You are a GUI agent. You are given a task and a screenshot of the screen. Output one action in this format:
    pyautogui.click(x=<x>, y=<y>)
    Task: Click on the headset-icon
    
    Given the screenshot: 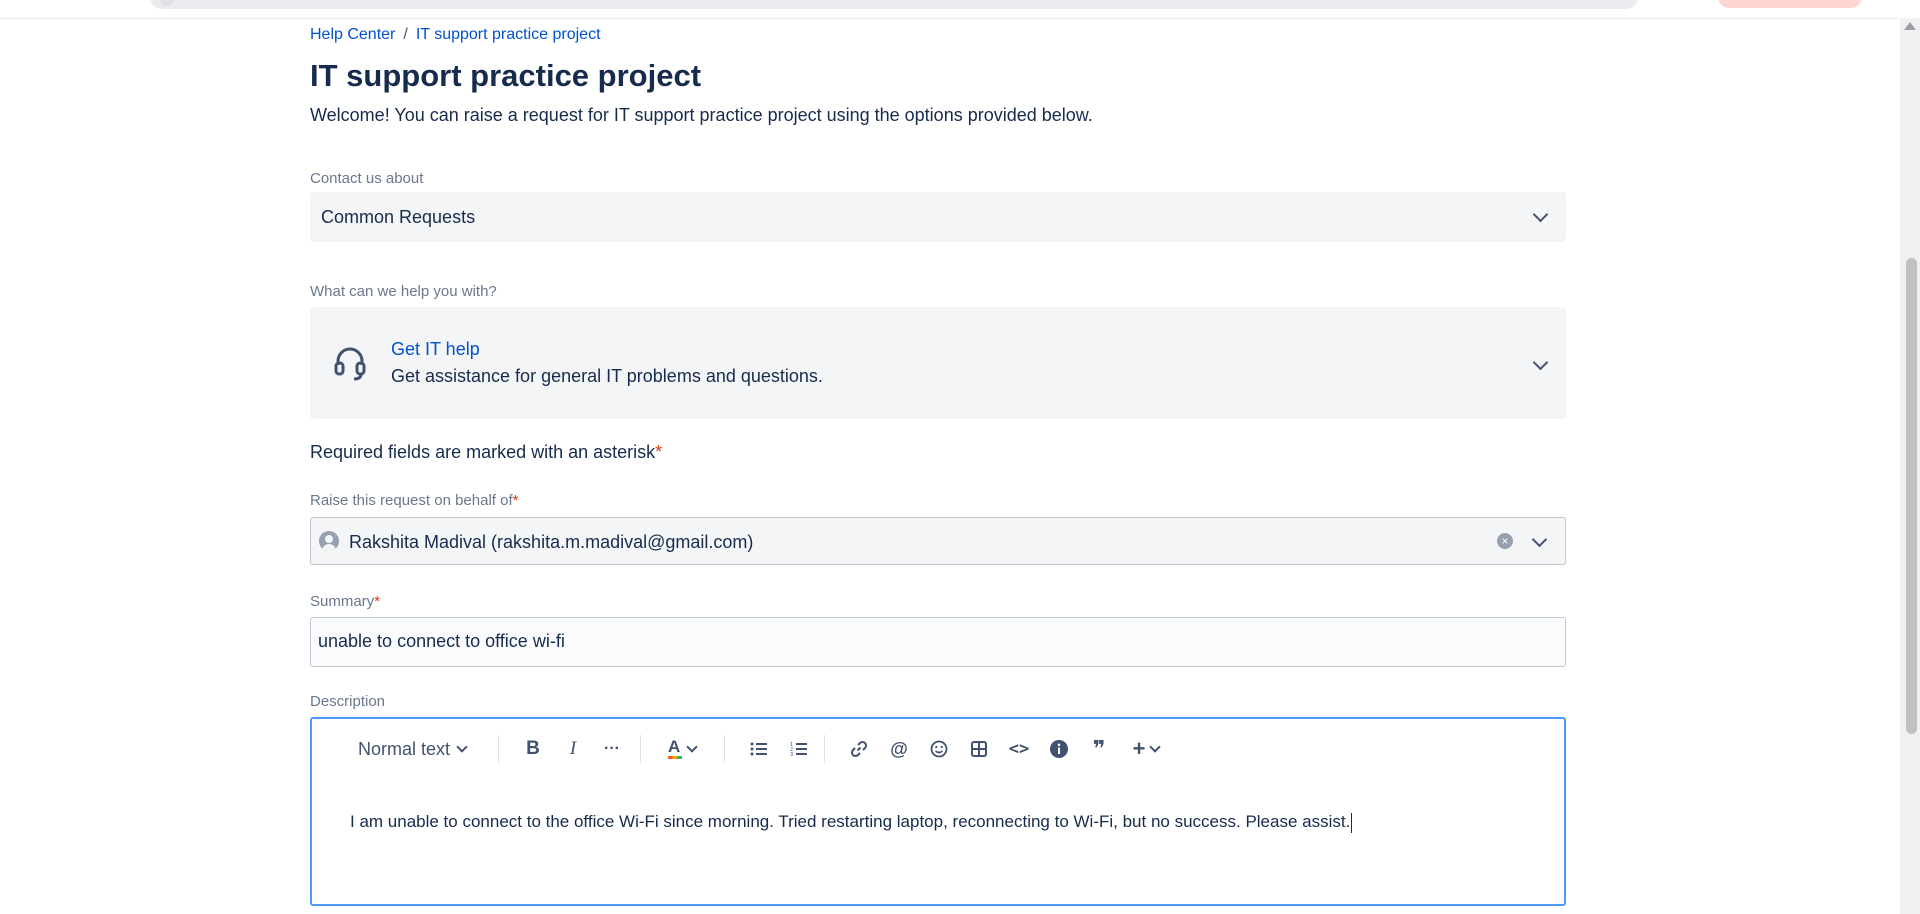 What is the action you would take?
    pyautogui.click(x=350, y=364)
    